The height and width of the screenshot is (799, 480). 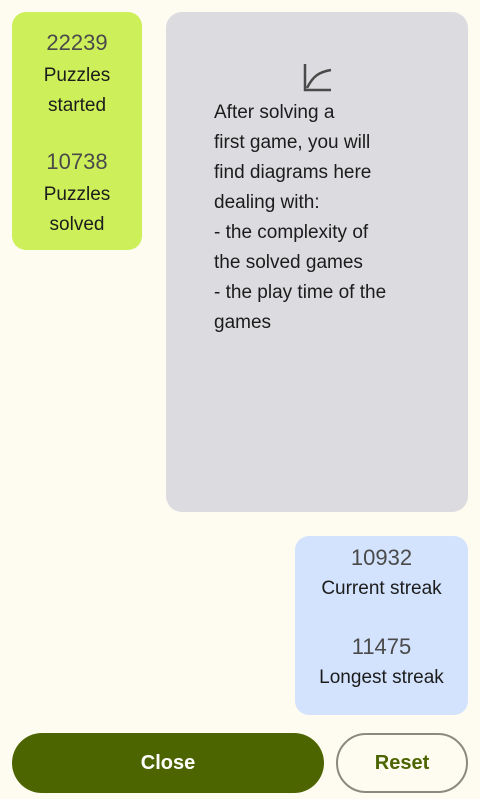 I want to click on puzzles-solved-label: Puzzles solved, so click(x=77, y=209).